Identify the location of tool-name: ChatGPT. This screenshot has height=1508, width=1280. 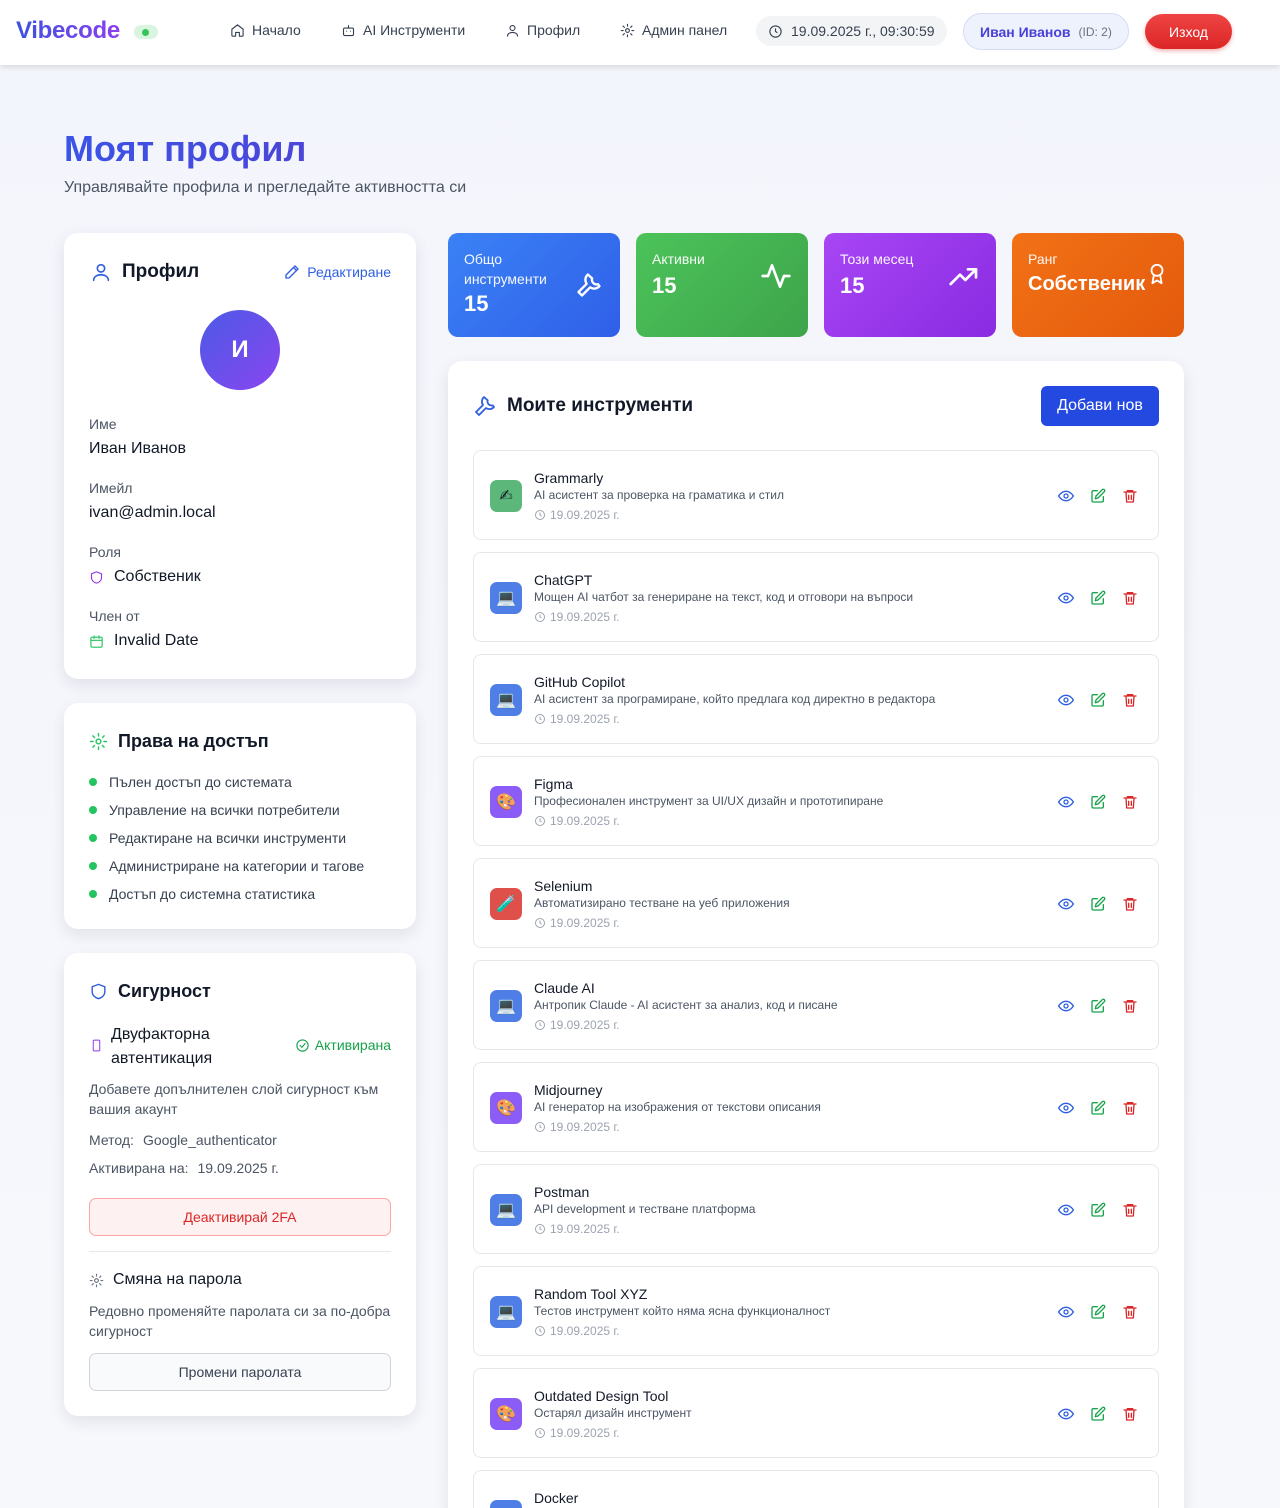
(563, 580).